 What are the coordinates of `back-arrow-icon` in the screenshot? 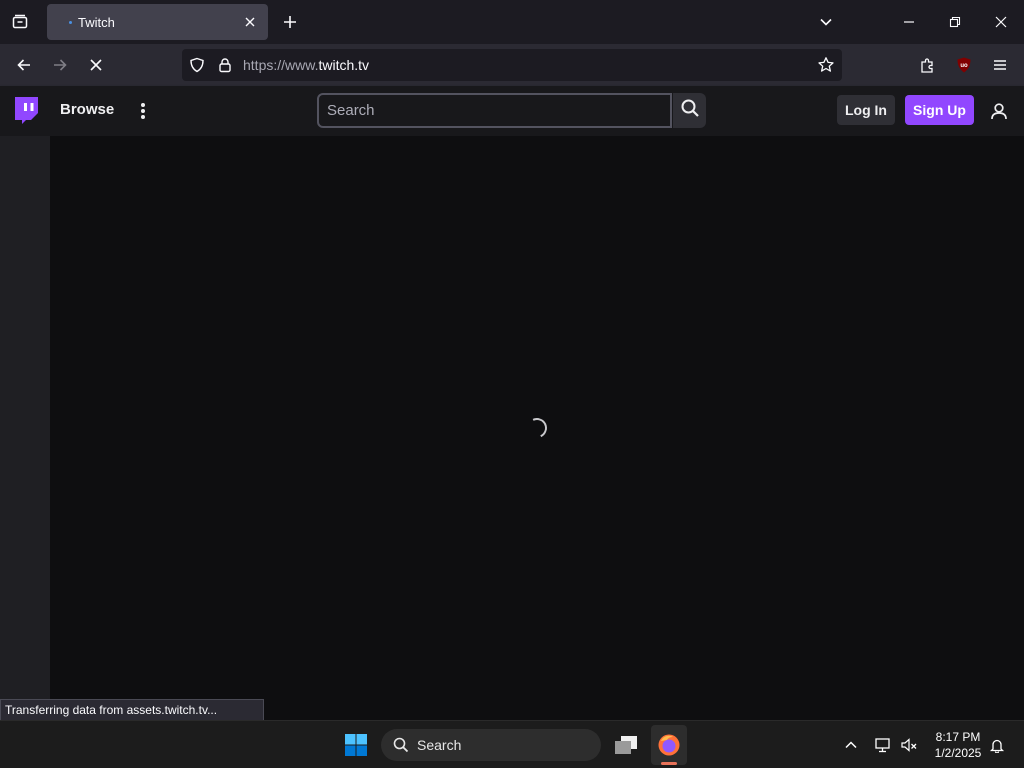 It's located at (24, 65).